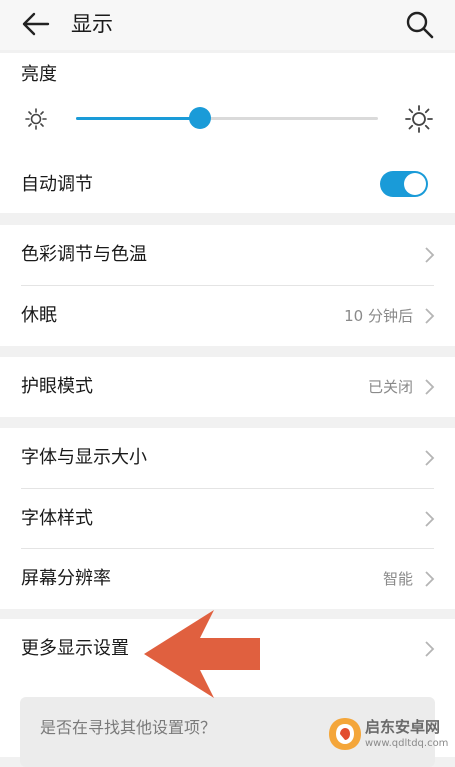 The height and width of the screenshot is (767, 455). Describe the element at coordinates (84, 254) in the screenshot. I see `color-temperature-label: 色彩调节与色温` at that location.